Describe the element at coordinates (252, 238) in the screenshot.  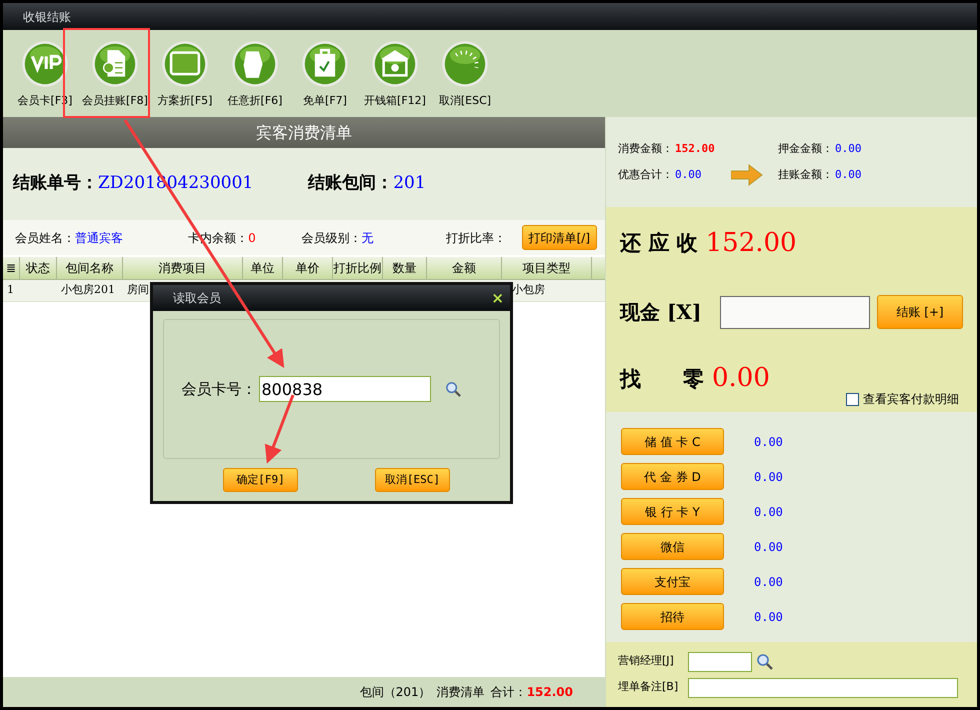
I see `field-value: 0` at that location.